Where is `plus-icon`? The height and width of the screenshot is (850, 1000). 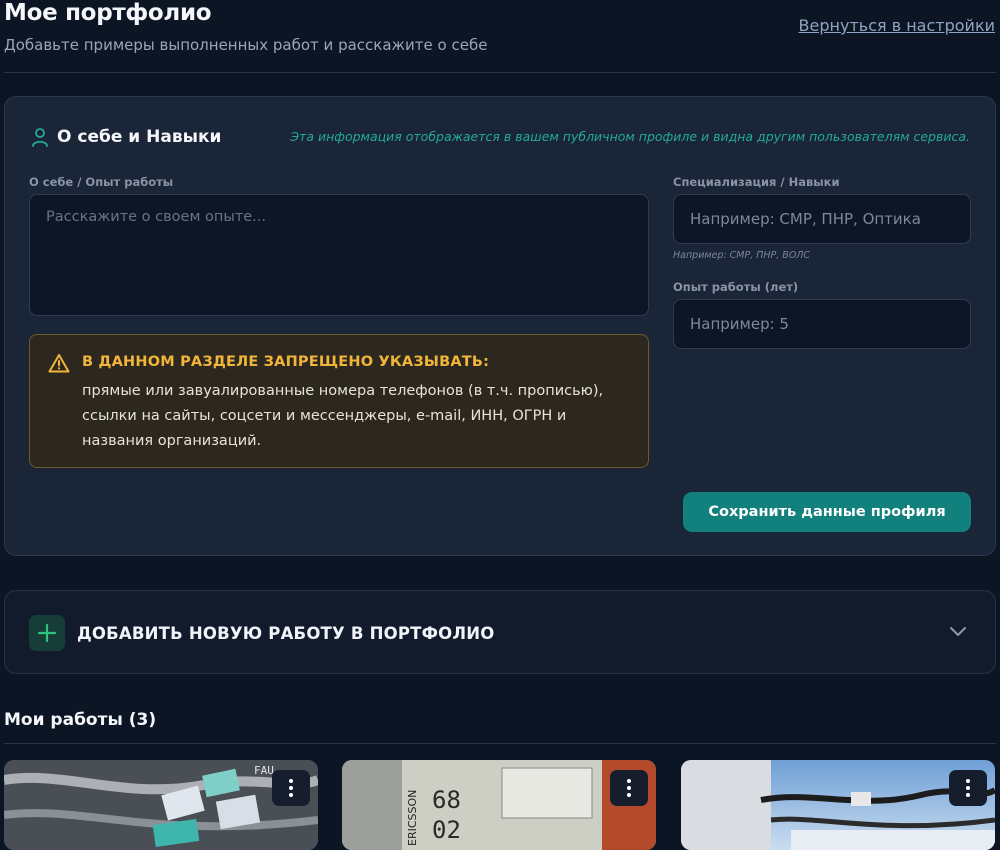
plus-icon is located at coordinates (47, 633).